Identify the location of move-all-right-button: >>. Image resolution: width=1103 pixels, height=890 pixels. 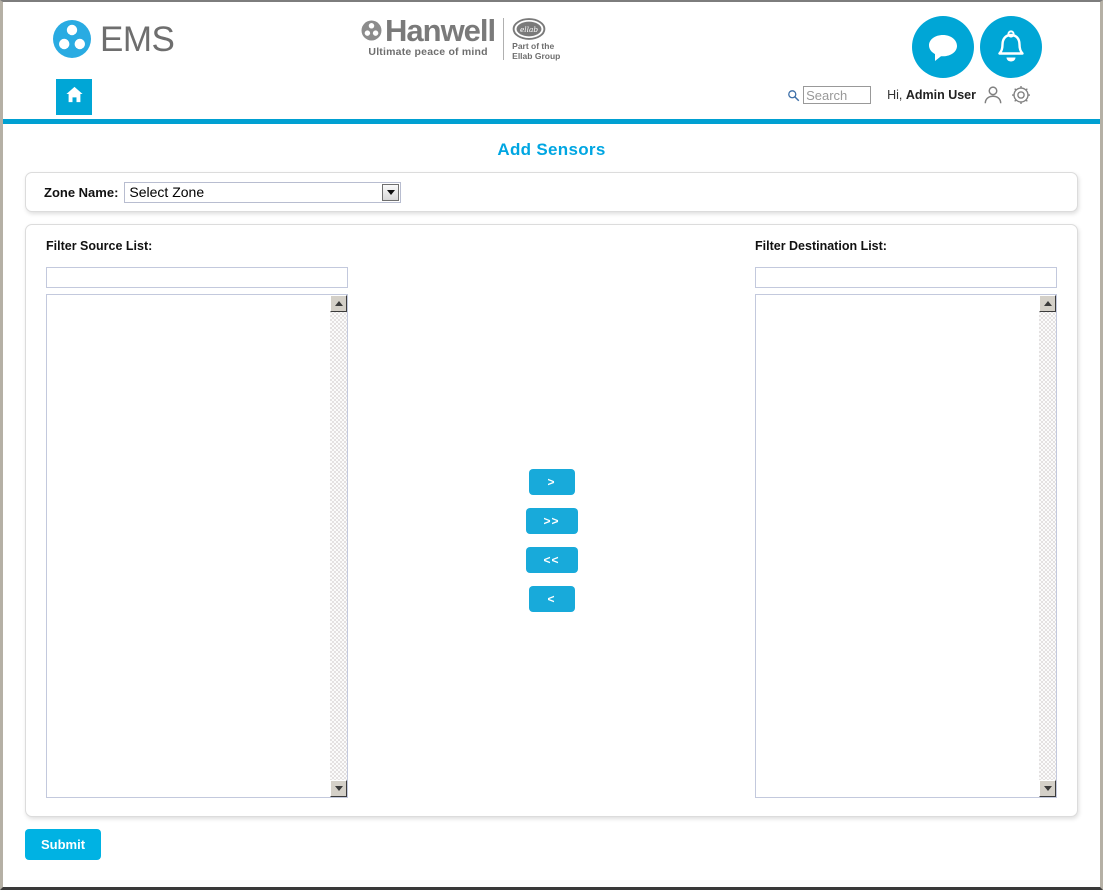
(551, 521).